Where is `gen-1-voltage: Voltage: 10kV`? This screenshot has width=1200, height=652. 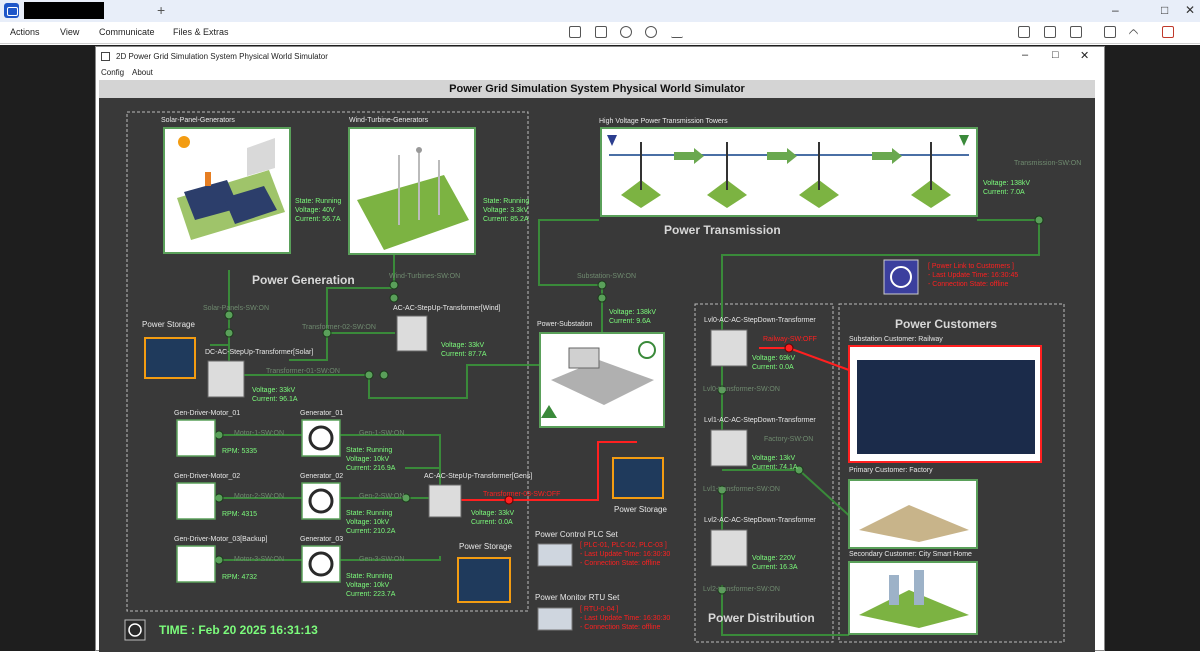 gen-1-voltage: Voltage: 10kV is located at coordinates (368, 459).